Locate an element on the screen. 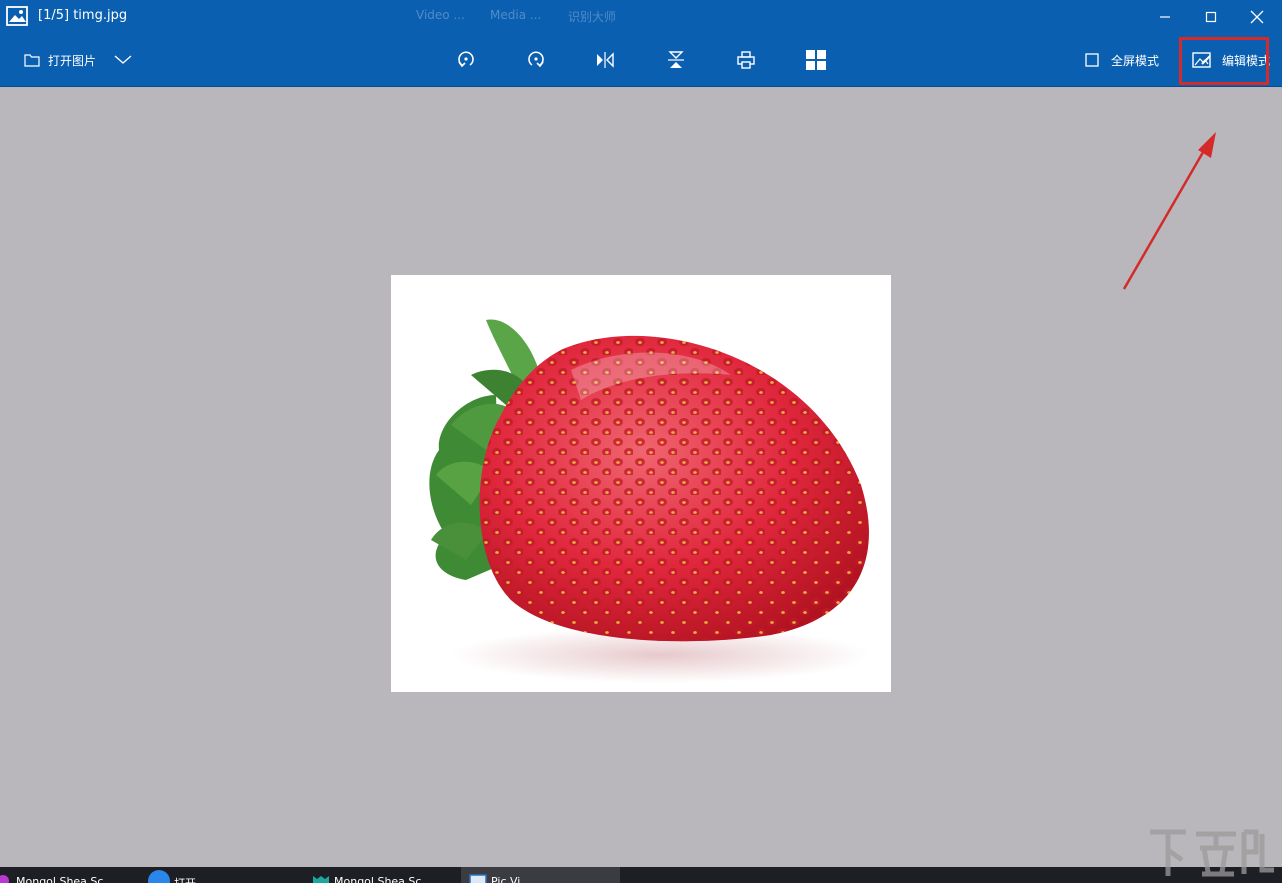 The width and height of the screenshot is (1282, 883). rotate-left-button is located at coordinates (466, 60).